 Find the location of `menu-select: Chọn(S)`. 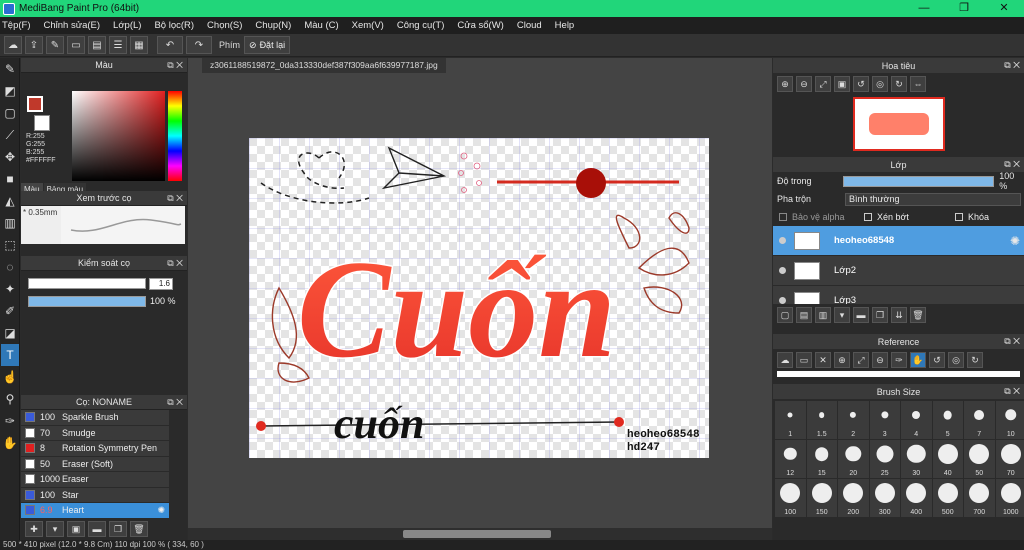

menu-select: Chọn(S) is located at coordinates (224, 25).